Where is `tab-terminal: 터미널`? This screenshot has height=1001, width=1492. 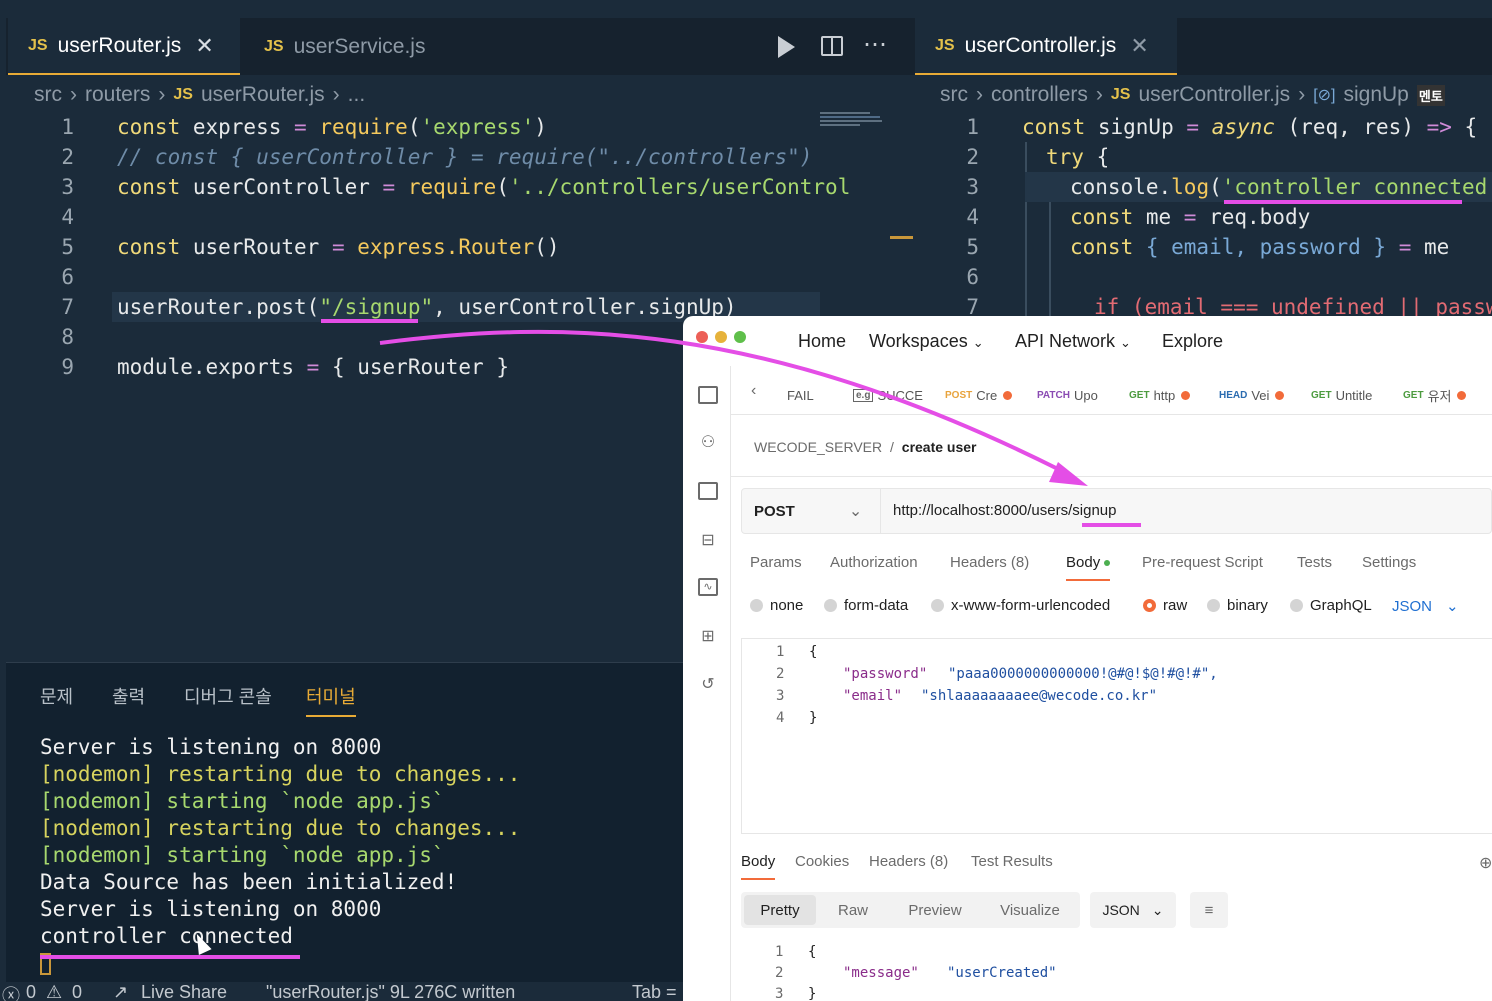
tab-terminal: 터미널 is located at coordinates (331, 700).